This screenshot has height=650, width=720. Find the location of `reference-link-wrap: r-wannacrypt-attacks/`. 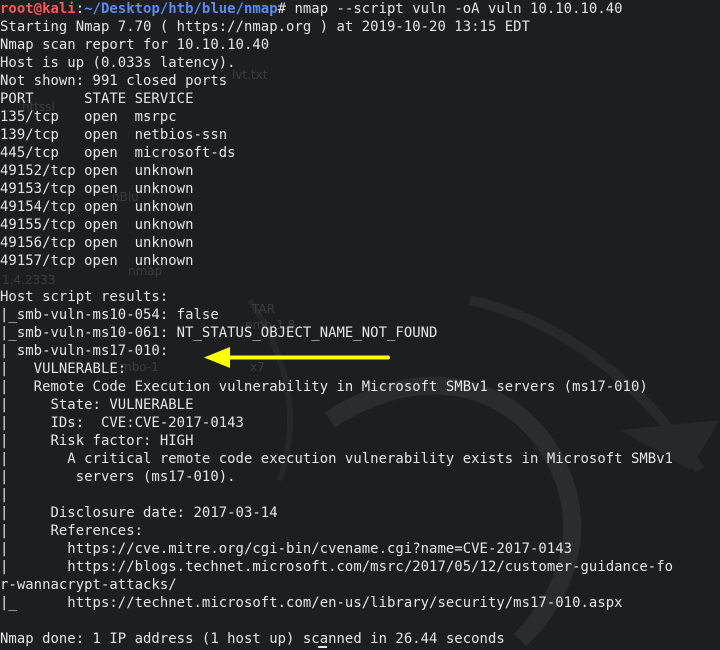

reference-link-wrap: r-wannacrypt-attacks/ is located at coordinates (88, 585).